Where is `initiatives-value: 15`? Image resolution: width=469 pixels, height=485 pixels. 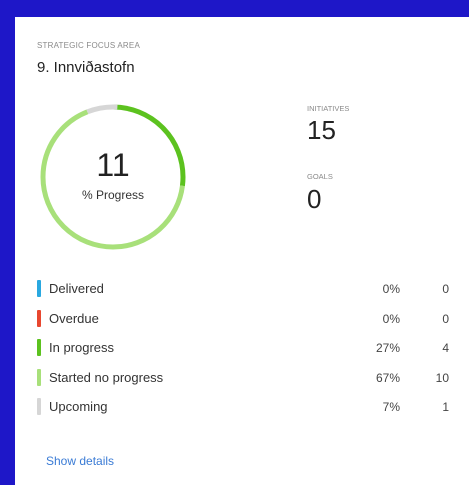
initiatives-value: 15 is located at coordinates (321, 130).